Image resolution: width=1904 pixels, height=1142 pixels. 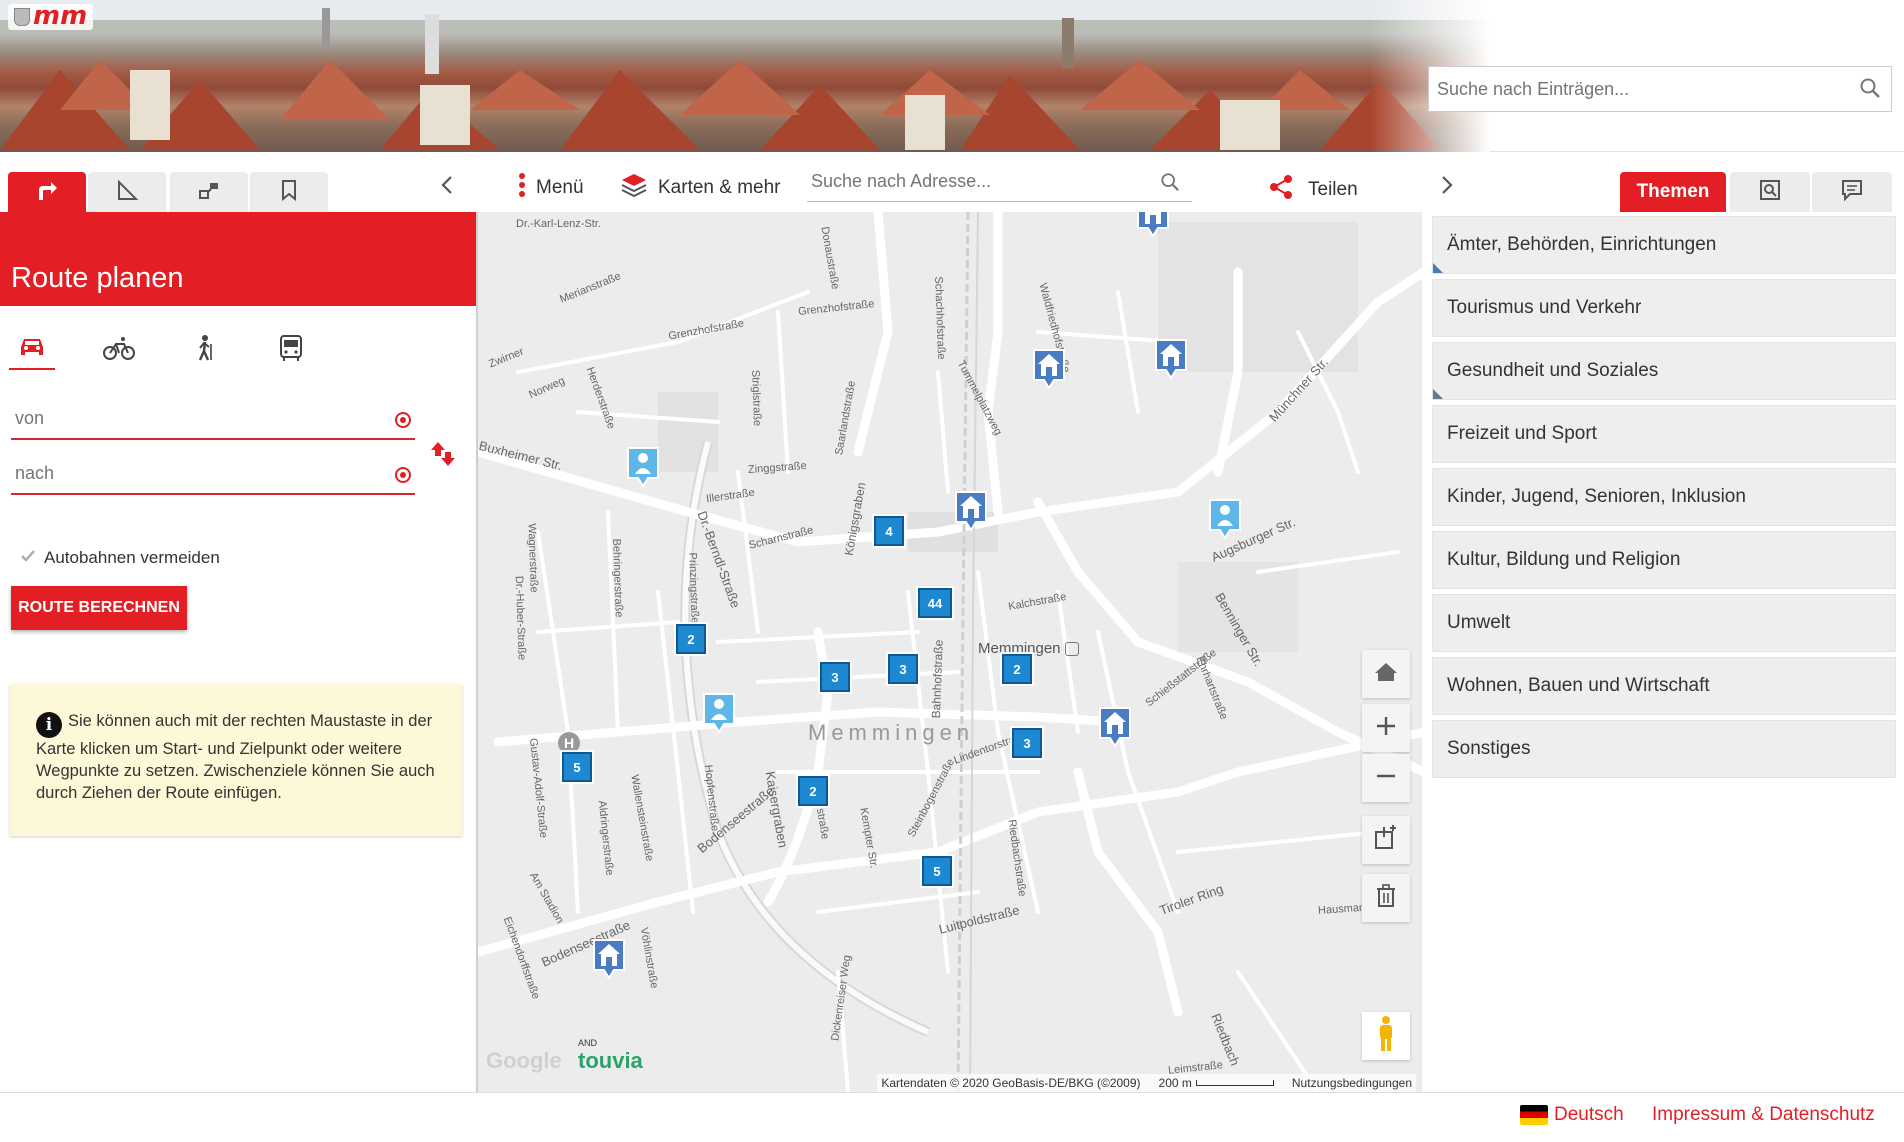 What do you see at coordinates (1629, 89) in the screenshot?
I see `entry-search-input` at bounding box center [1629, 89].